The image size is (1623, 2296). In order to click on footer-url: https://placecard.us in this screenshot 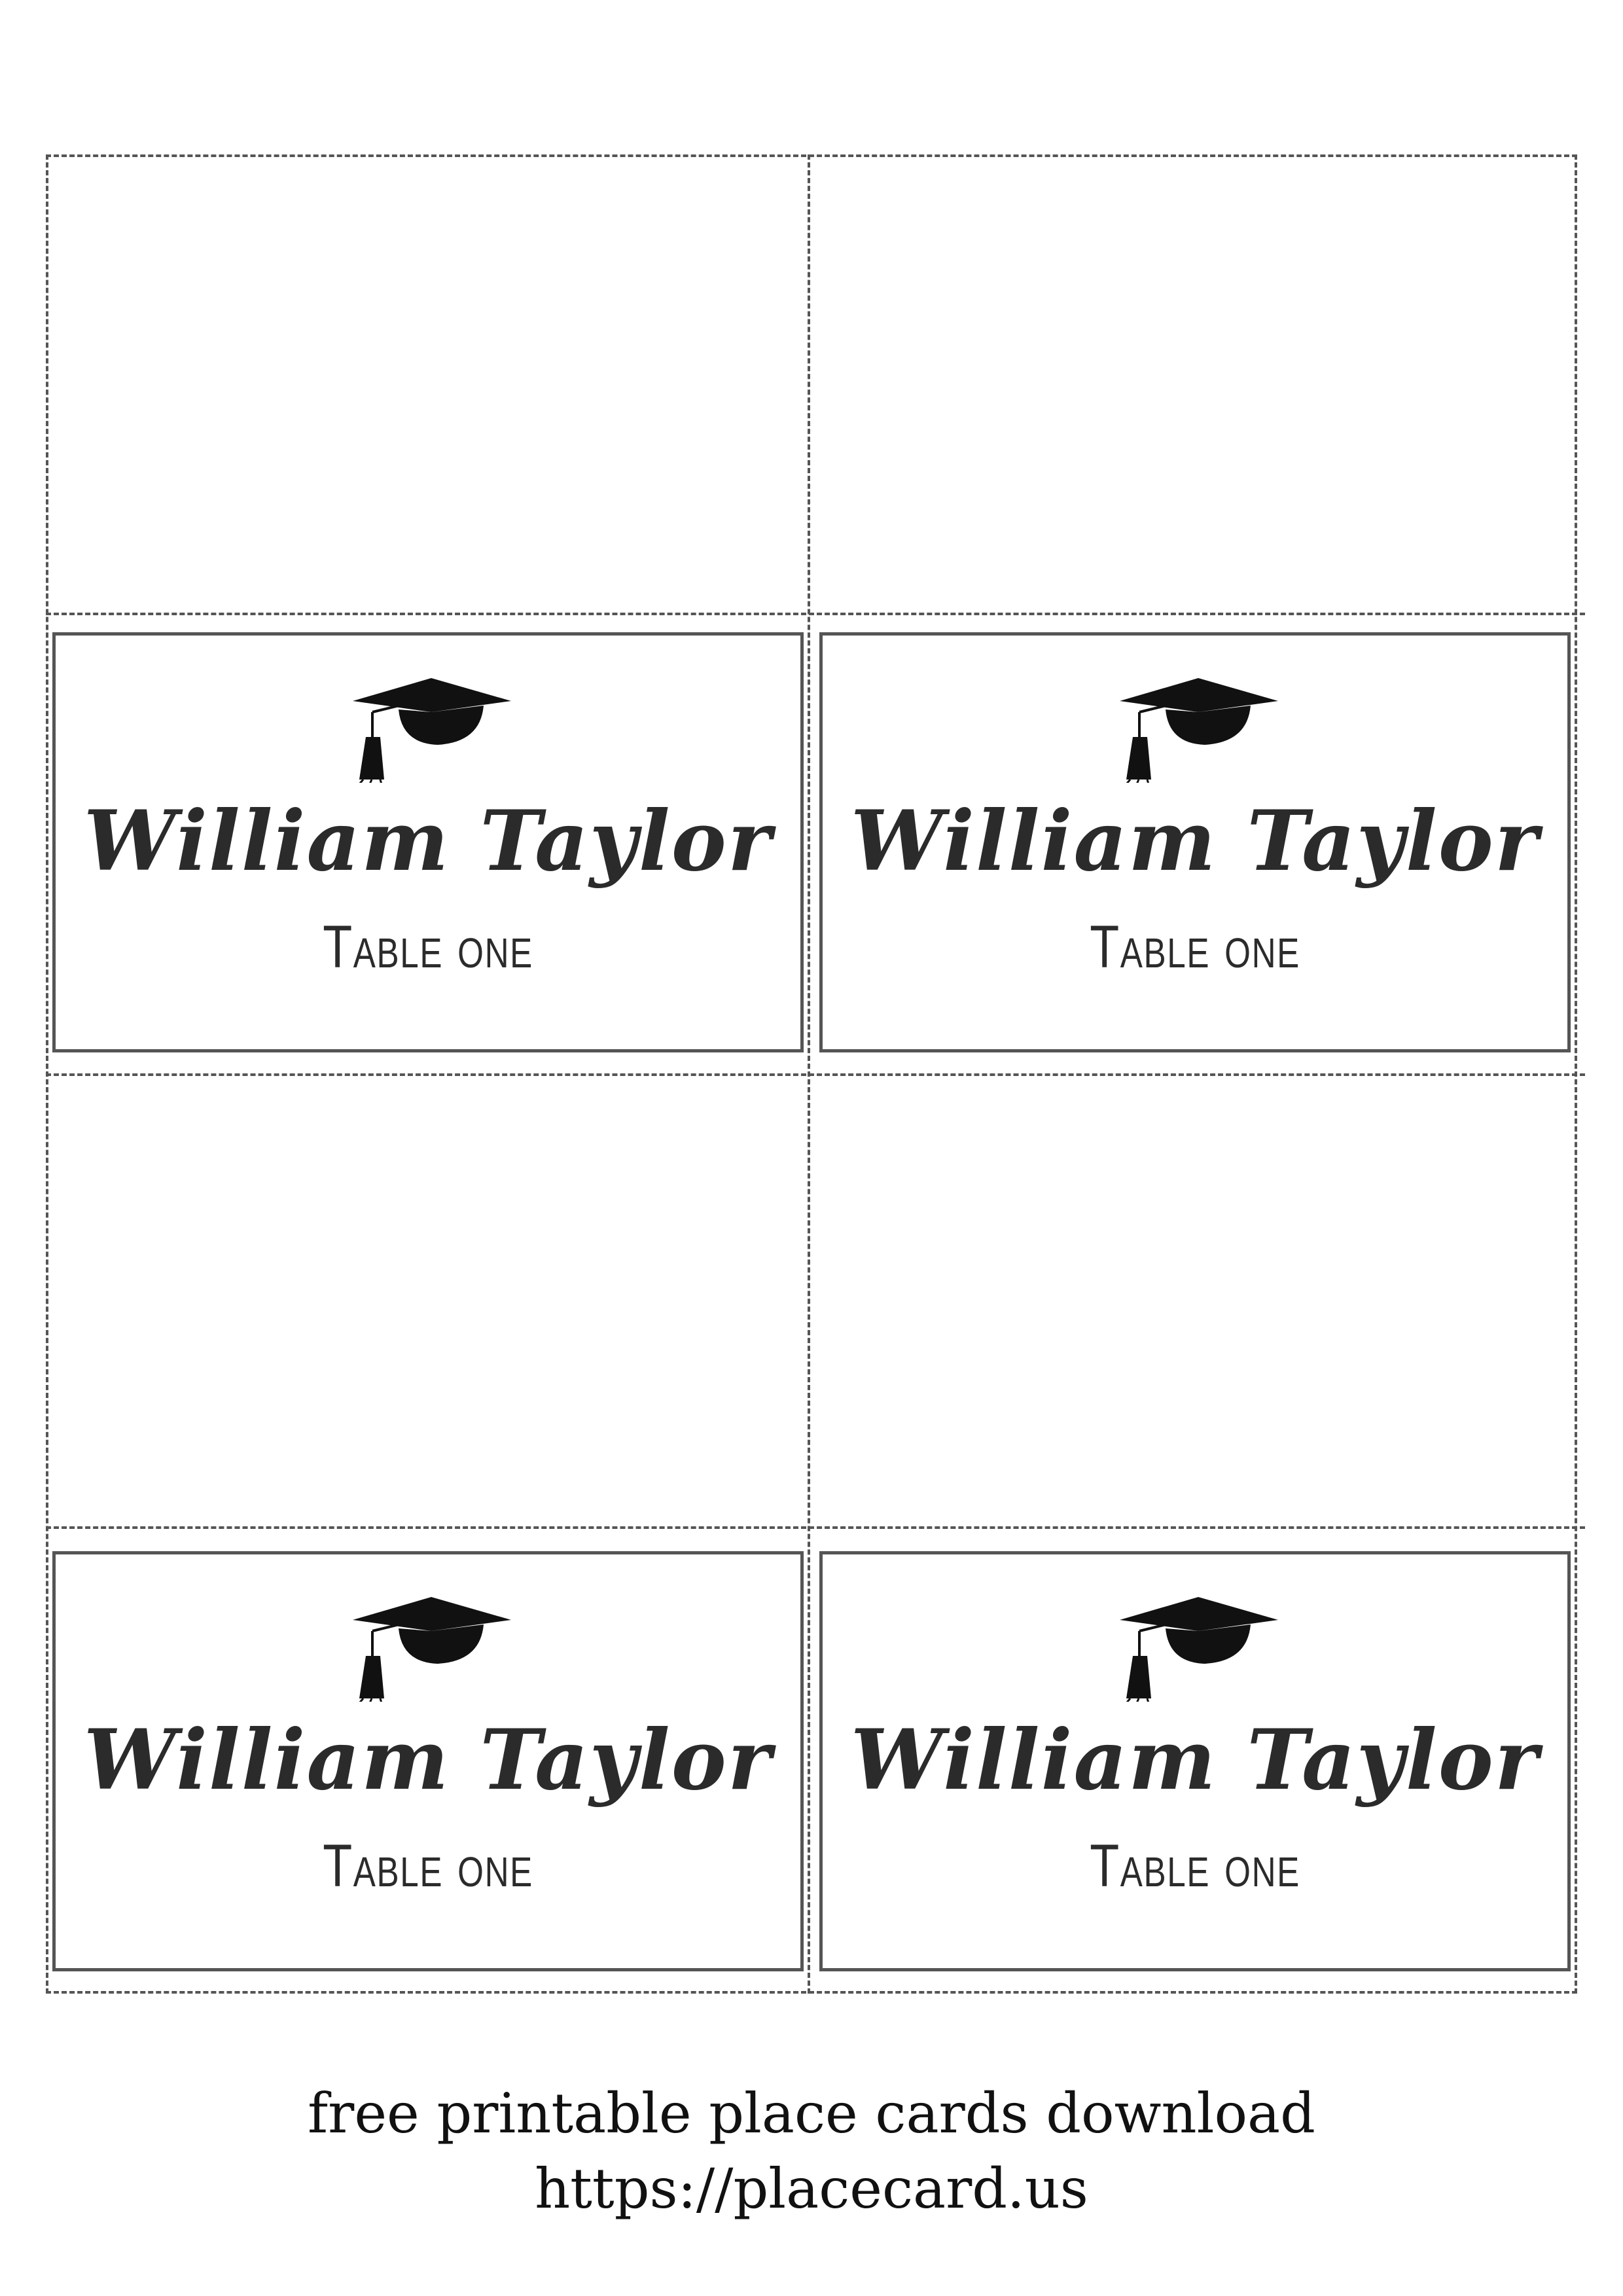, I will do `click(811, 2189)`.